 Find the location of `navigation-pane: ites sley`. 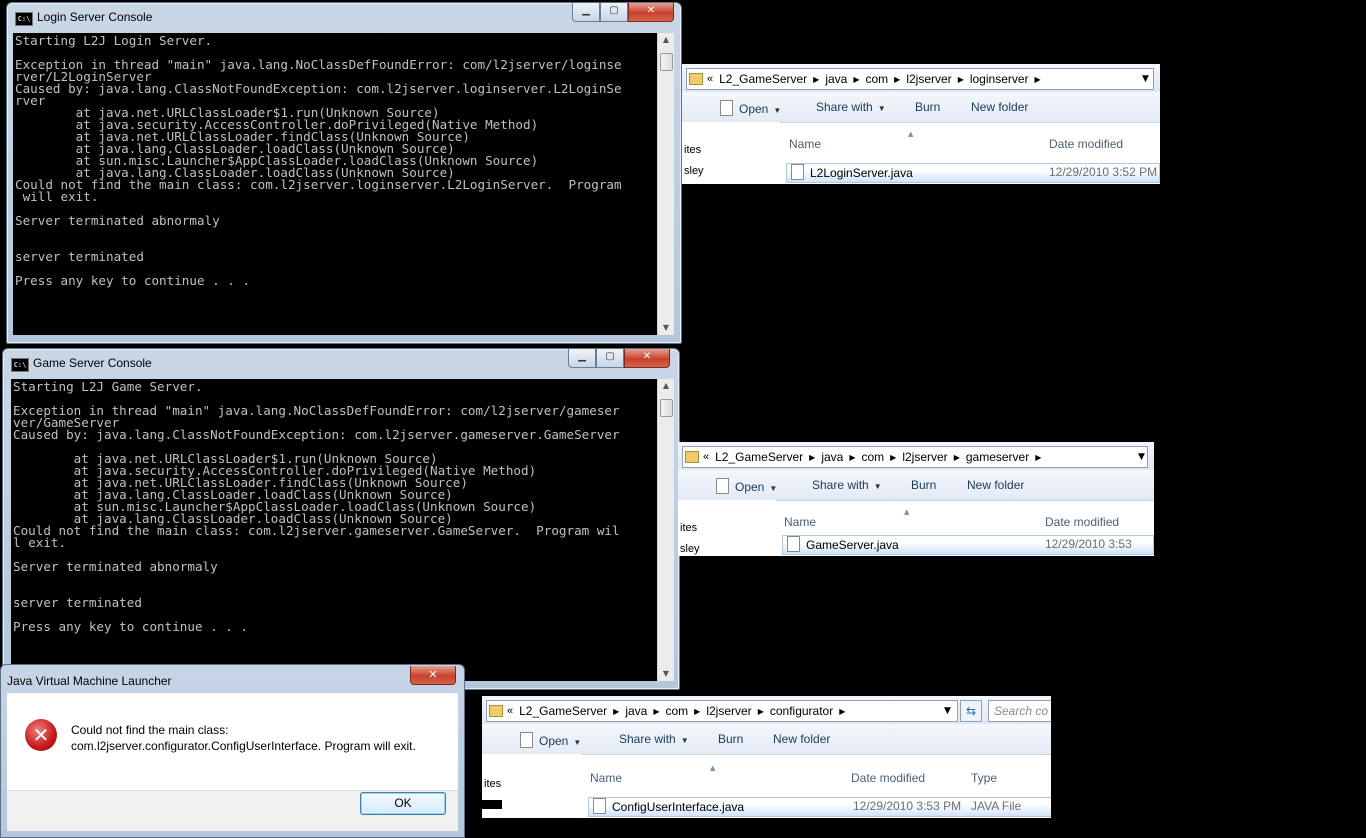

navigation-pane: ites sley is located at coordinates (731, 153).